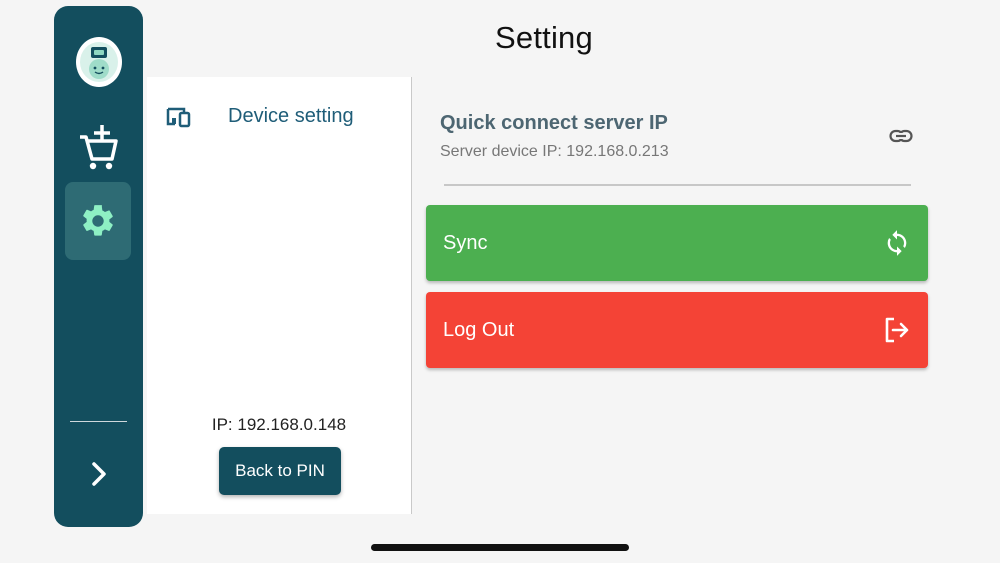 Image resolution: width=1000 pixels, height=563 pixels. I want to click on back-to-pin-button: Back to PIN, so click(280, 471).